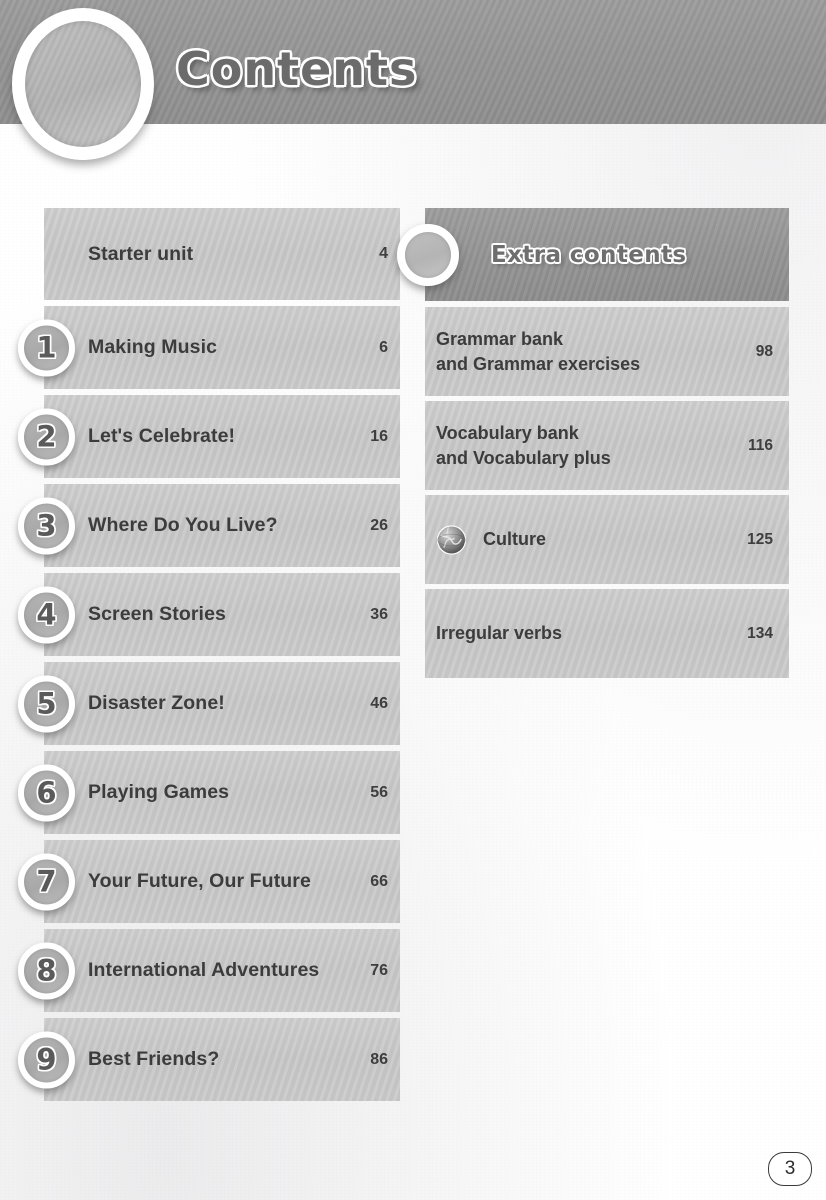 Image resolution: width=826 pixels, height=1200 pixels. Describe the element at coordinates (760, 539) in the screenshot. I see `extra-item-page-number: 125` at that location.